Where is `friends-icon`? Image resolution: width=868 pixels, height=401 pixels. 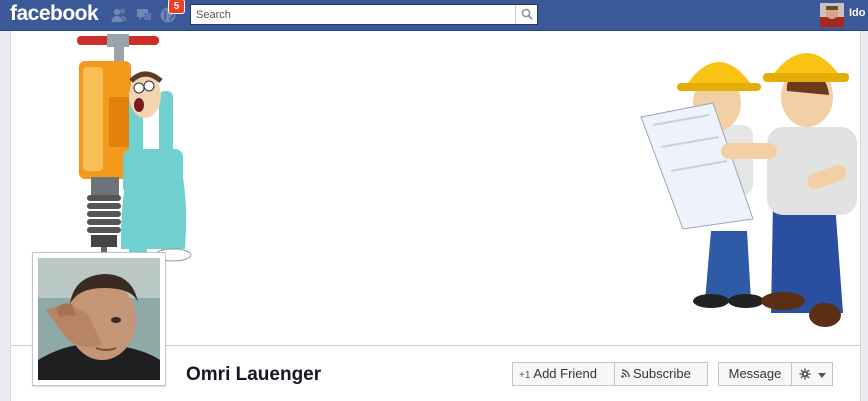 friends-icon is located at coordinates (119, 15).